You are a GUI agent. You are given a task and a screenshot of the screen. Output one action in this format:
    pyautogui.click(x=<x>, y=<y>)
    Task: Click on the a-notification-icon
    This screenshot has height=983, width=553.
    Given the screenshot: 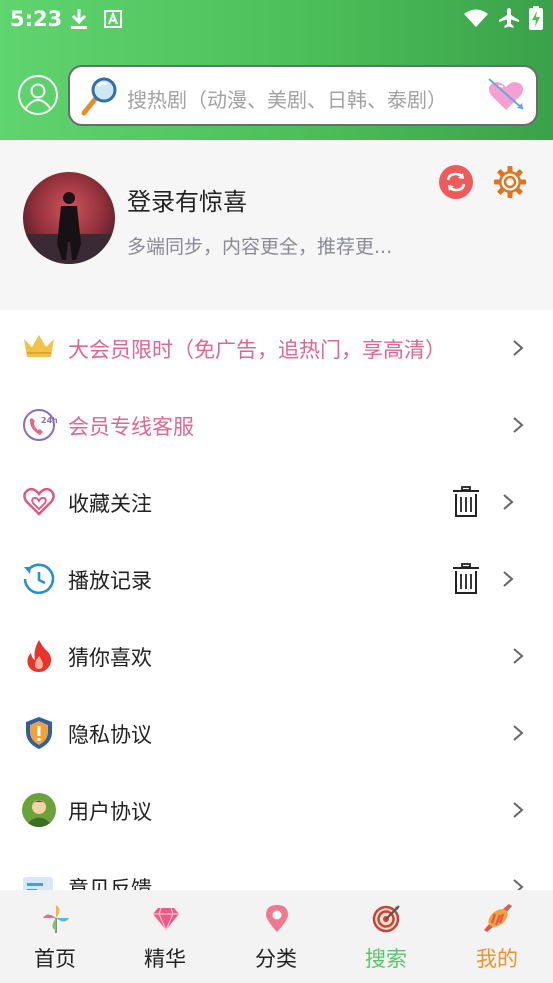 What is the action you would take?
    pyautogui.click(x=113, y=19)
    